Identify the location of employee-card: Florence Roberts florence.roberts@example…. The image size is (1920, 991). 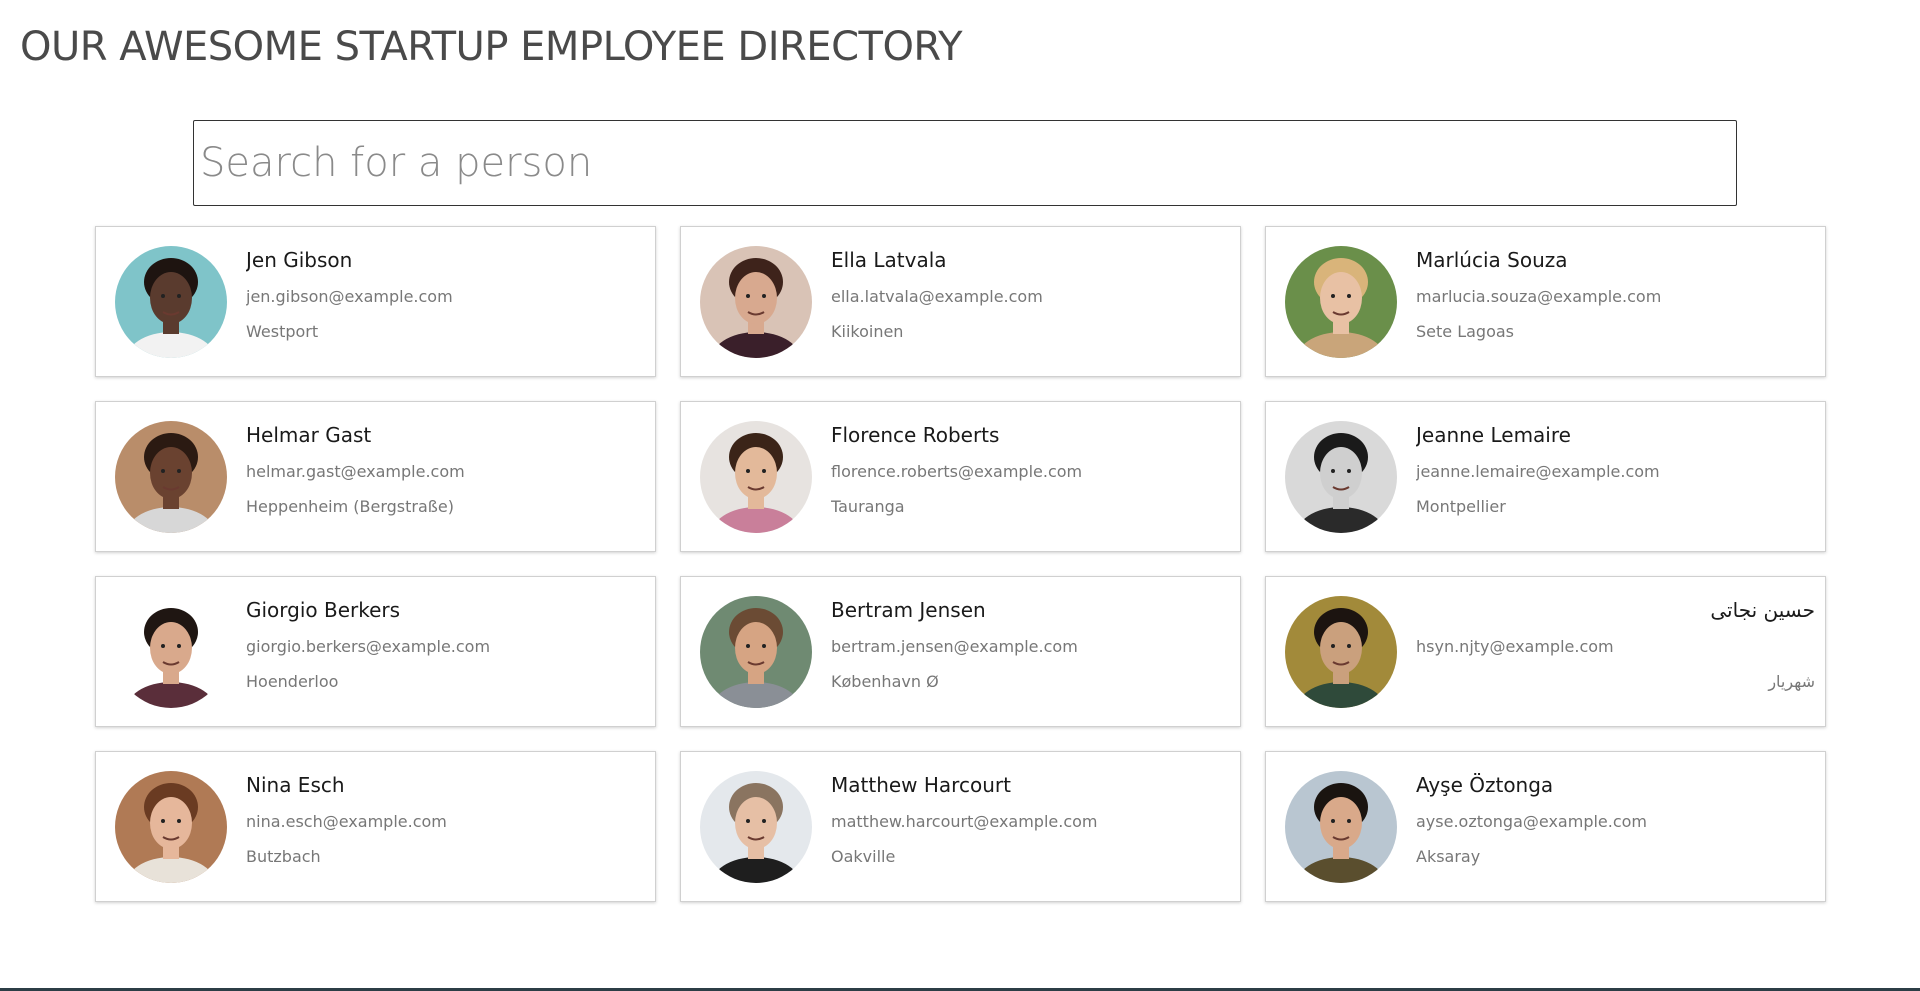
(960, 476).